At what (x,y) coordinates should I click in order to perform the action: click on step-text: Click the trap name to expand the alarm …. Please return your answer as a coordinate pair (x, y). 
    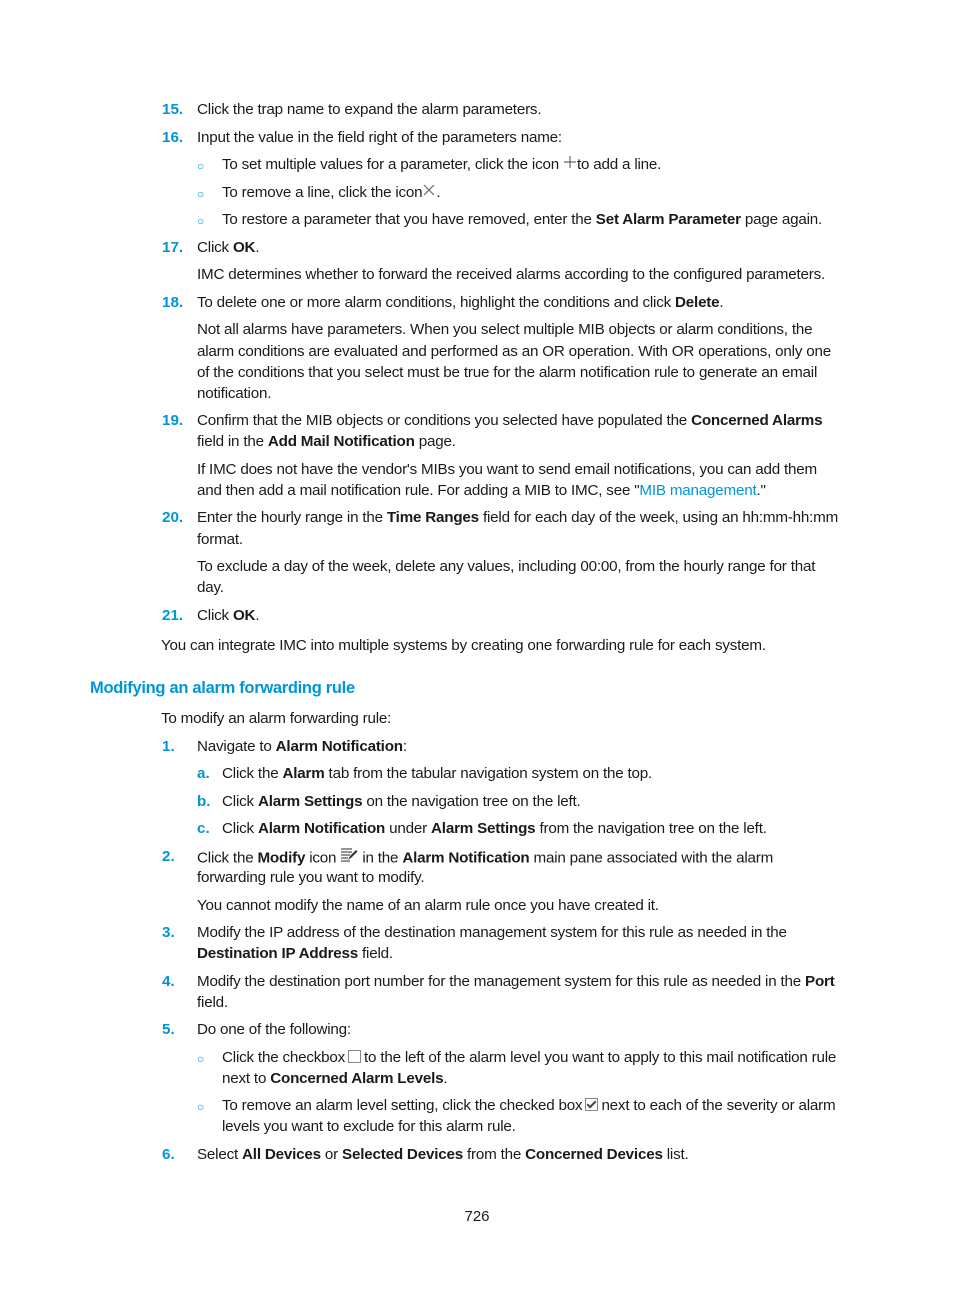
    Looking at the image, I should click on (369, 109).